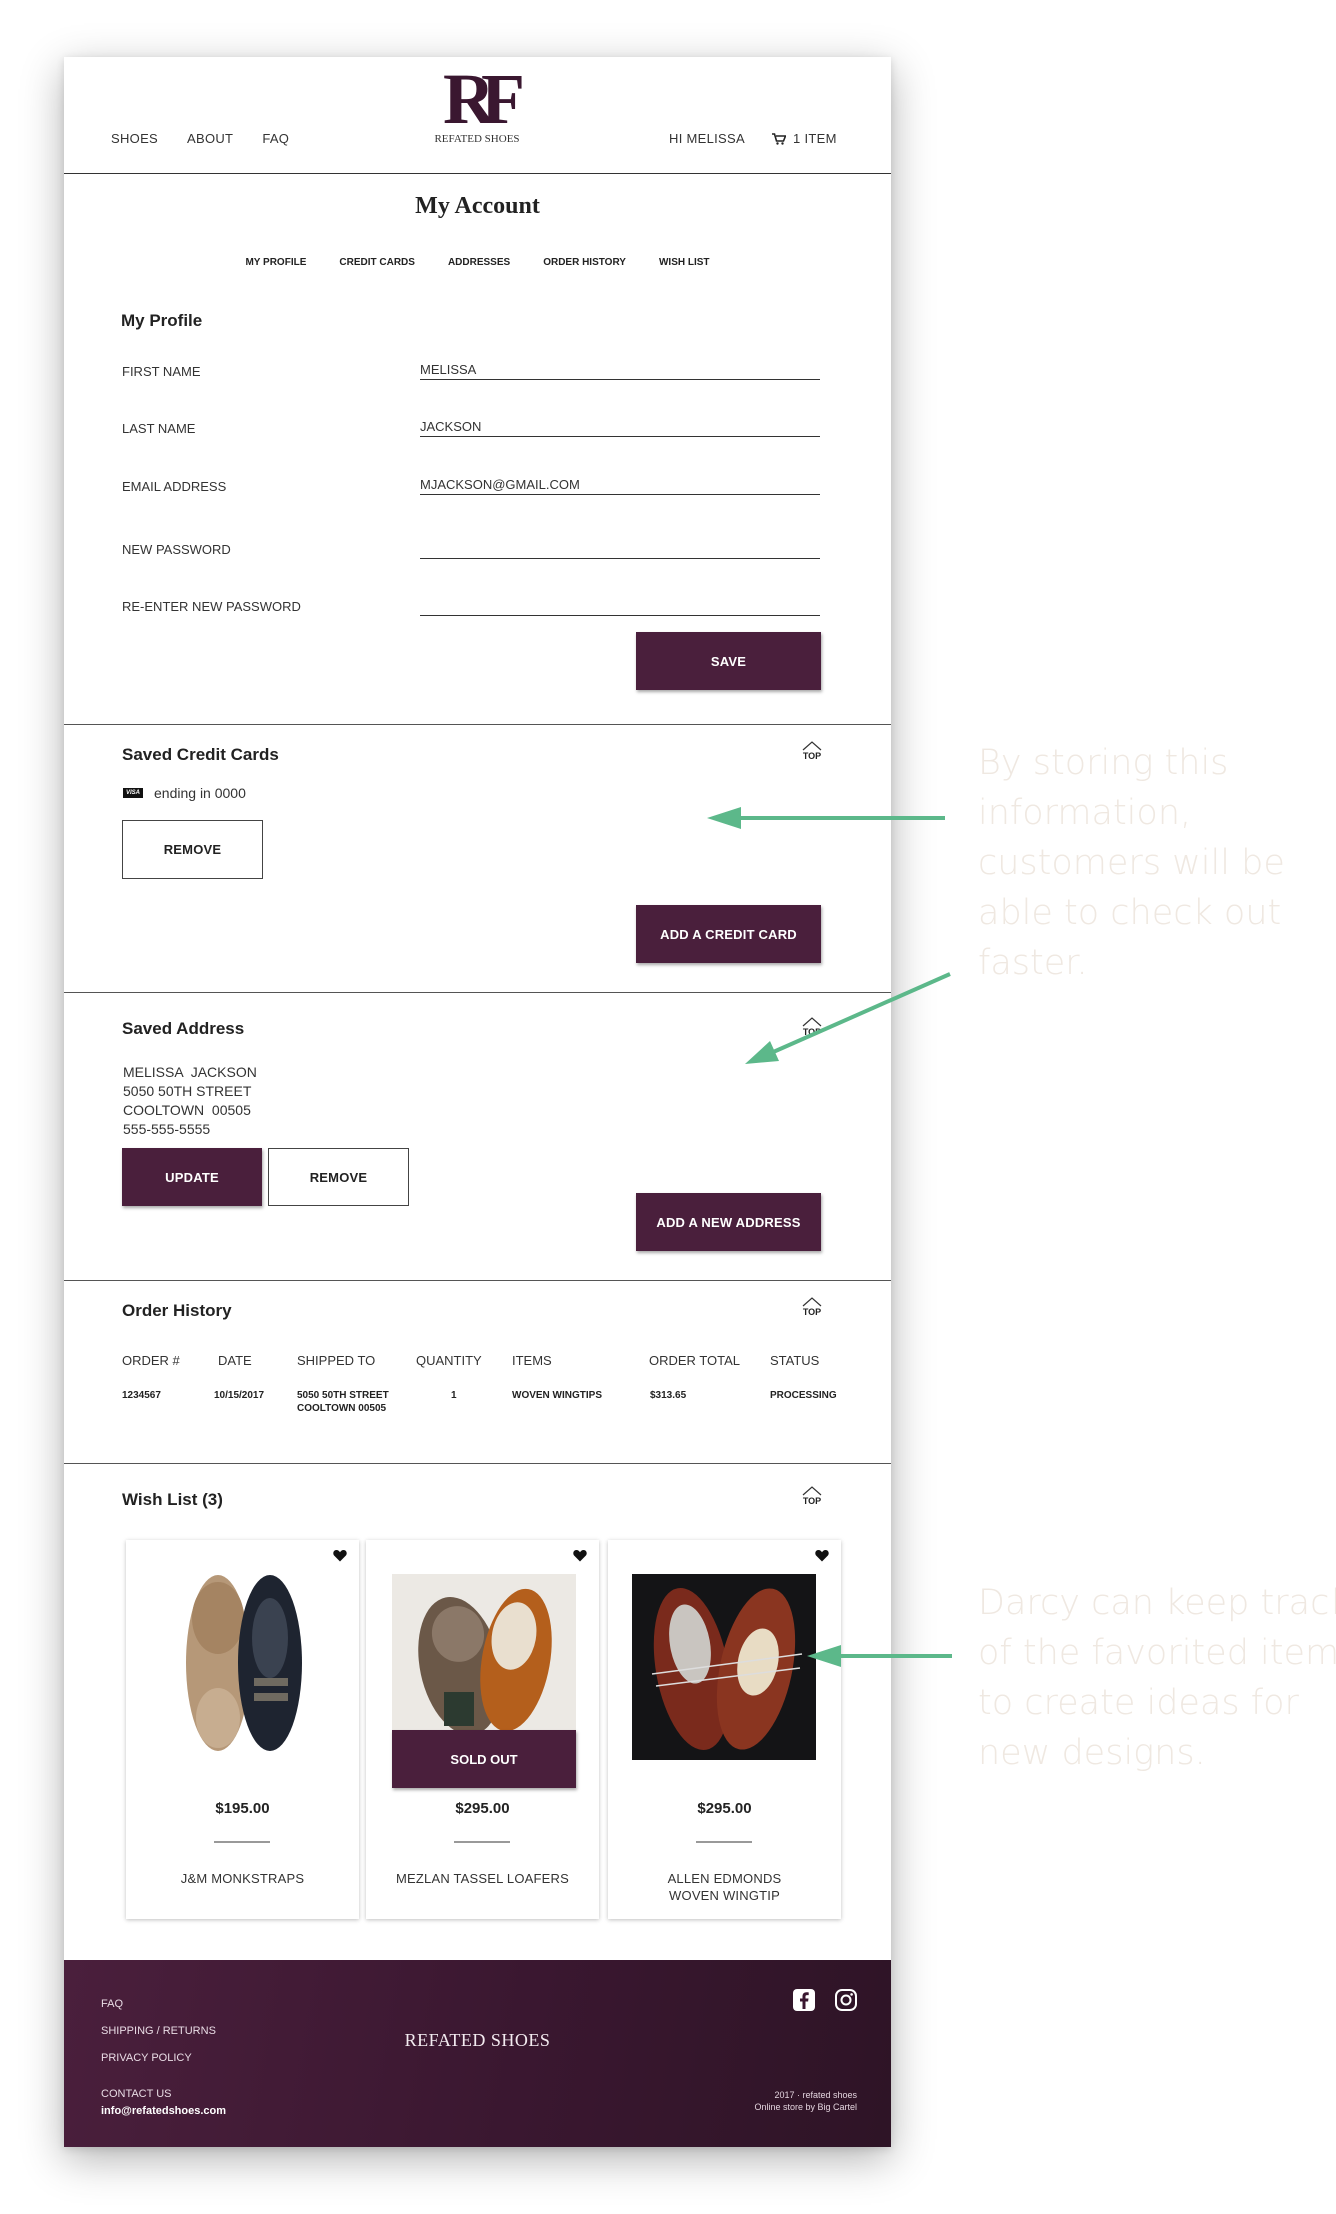 This screenshot has height=2214, width=1336. I want to click on annotation-arrows, so click(829, 1237).